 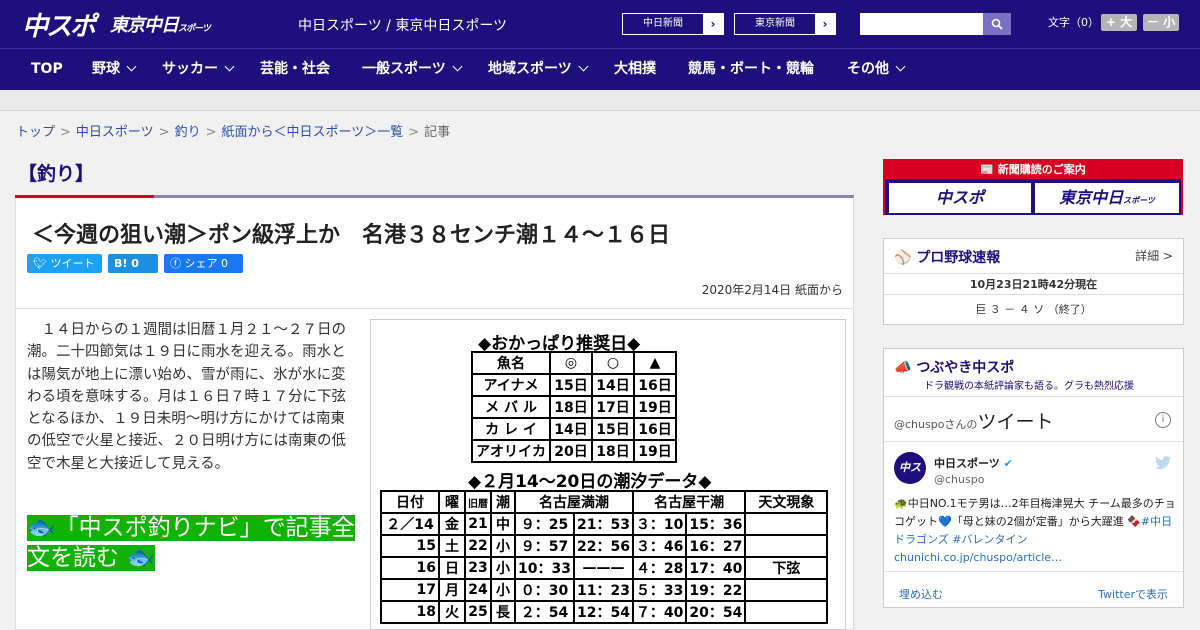 What do you see at coordinates (921, 594) in the screenshot?
I see `embed-link: 埋め込む` at bounding box center [921, 594].